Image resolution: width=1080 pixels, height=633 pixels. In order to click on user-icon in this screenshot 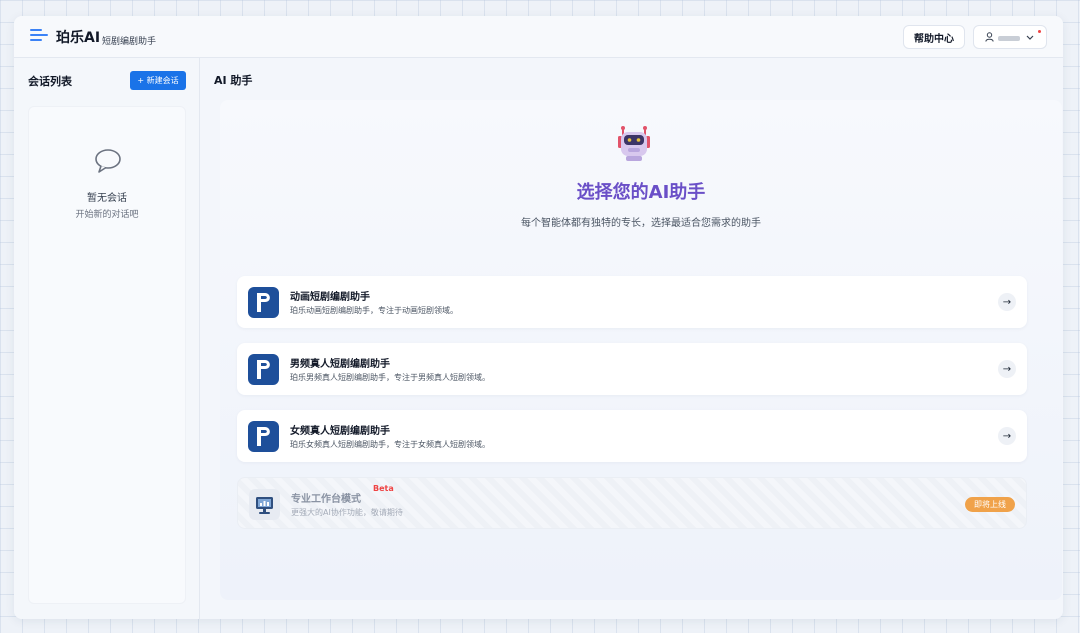, I will do `click(989, 38)`.